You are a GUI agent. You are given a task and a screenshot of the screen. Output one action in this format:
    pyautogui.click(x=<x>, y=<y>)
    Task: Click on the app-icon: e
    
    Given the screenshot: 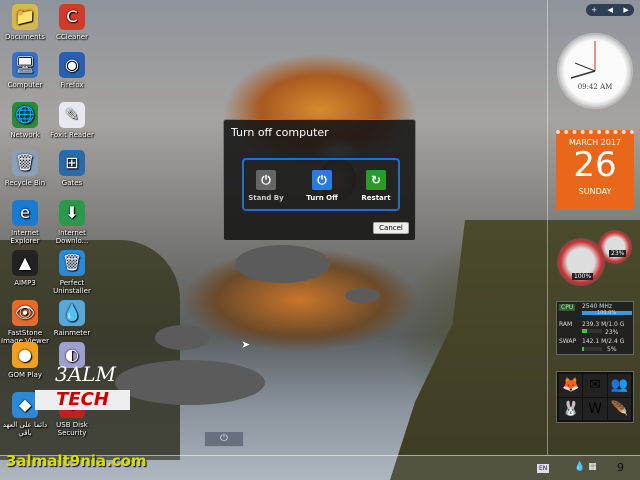 What is the action you would take?
    pyautogui.click(x=25, y=213)
    